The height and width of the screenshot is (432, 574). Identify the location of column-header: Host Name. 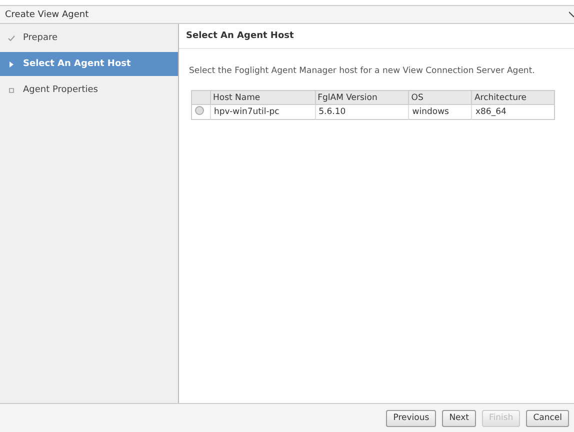
(263, 97).